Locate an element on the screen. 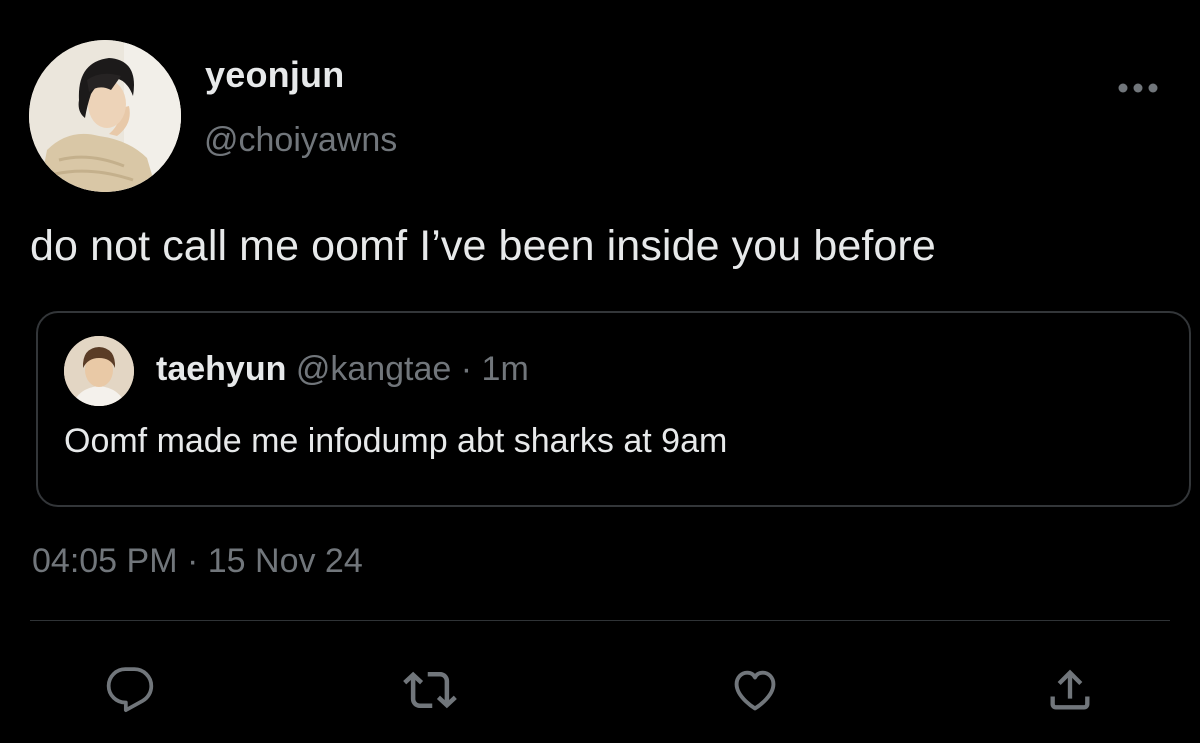  heart-icon is located at coordinates (755, 690).